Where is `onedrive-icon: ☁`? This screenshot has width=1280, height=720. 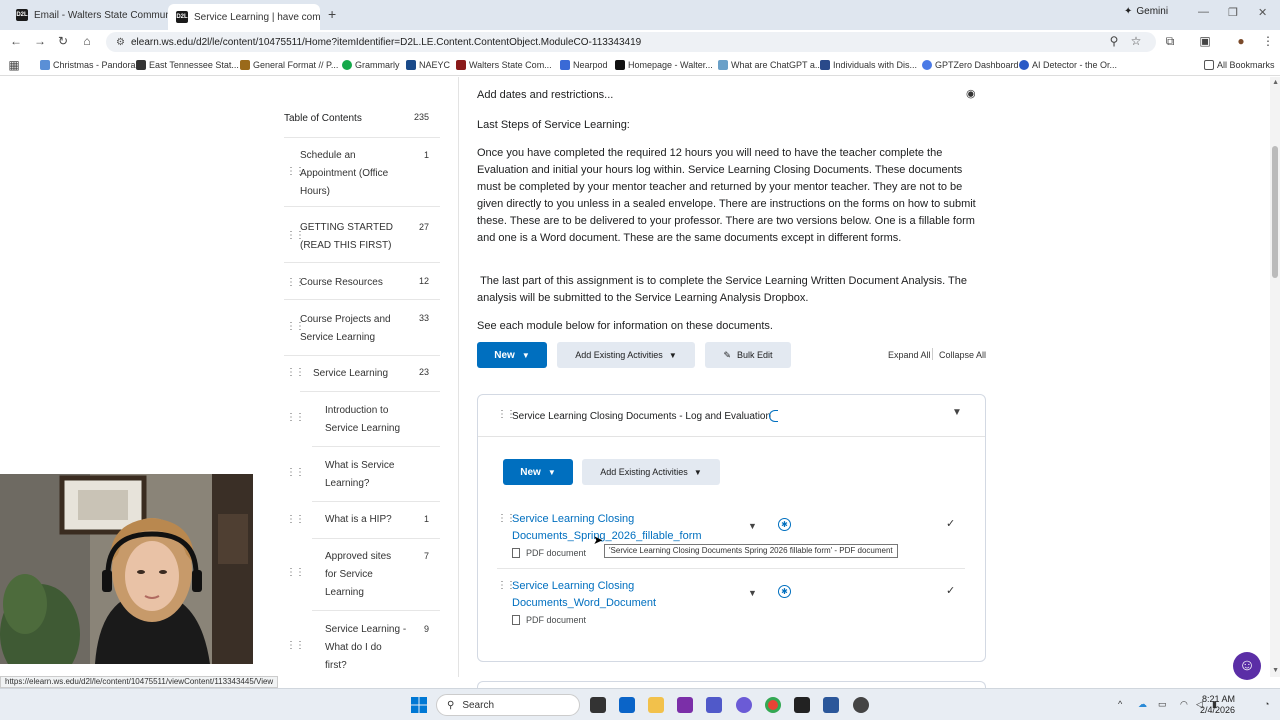 onedrive-icon: ☁ is located at coordinates (1142, 704).